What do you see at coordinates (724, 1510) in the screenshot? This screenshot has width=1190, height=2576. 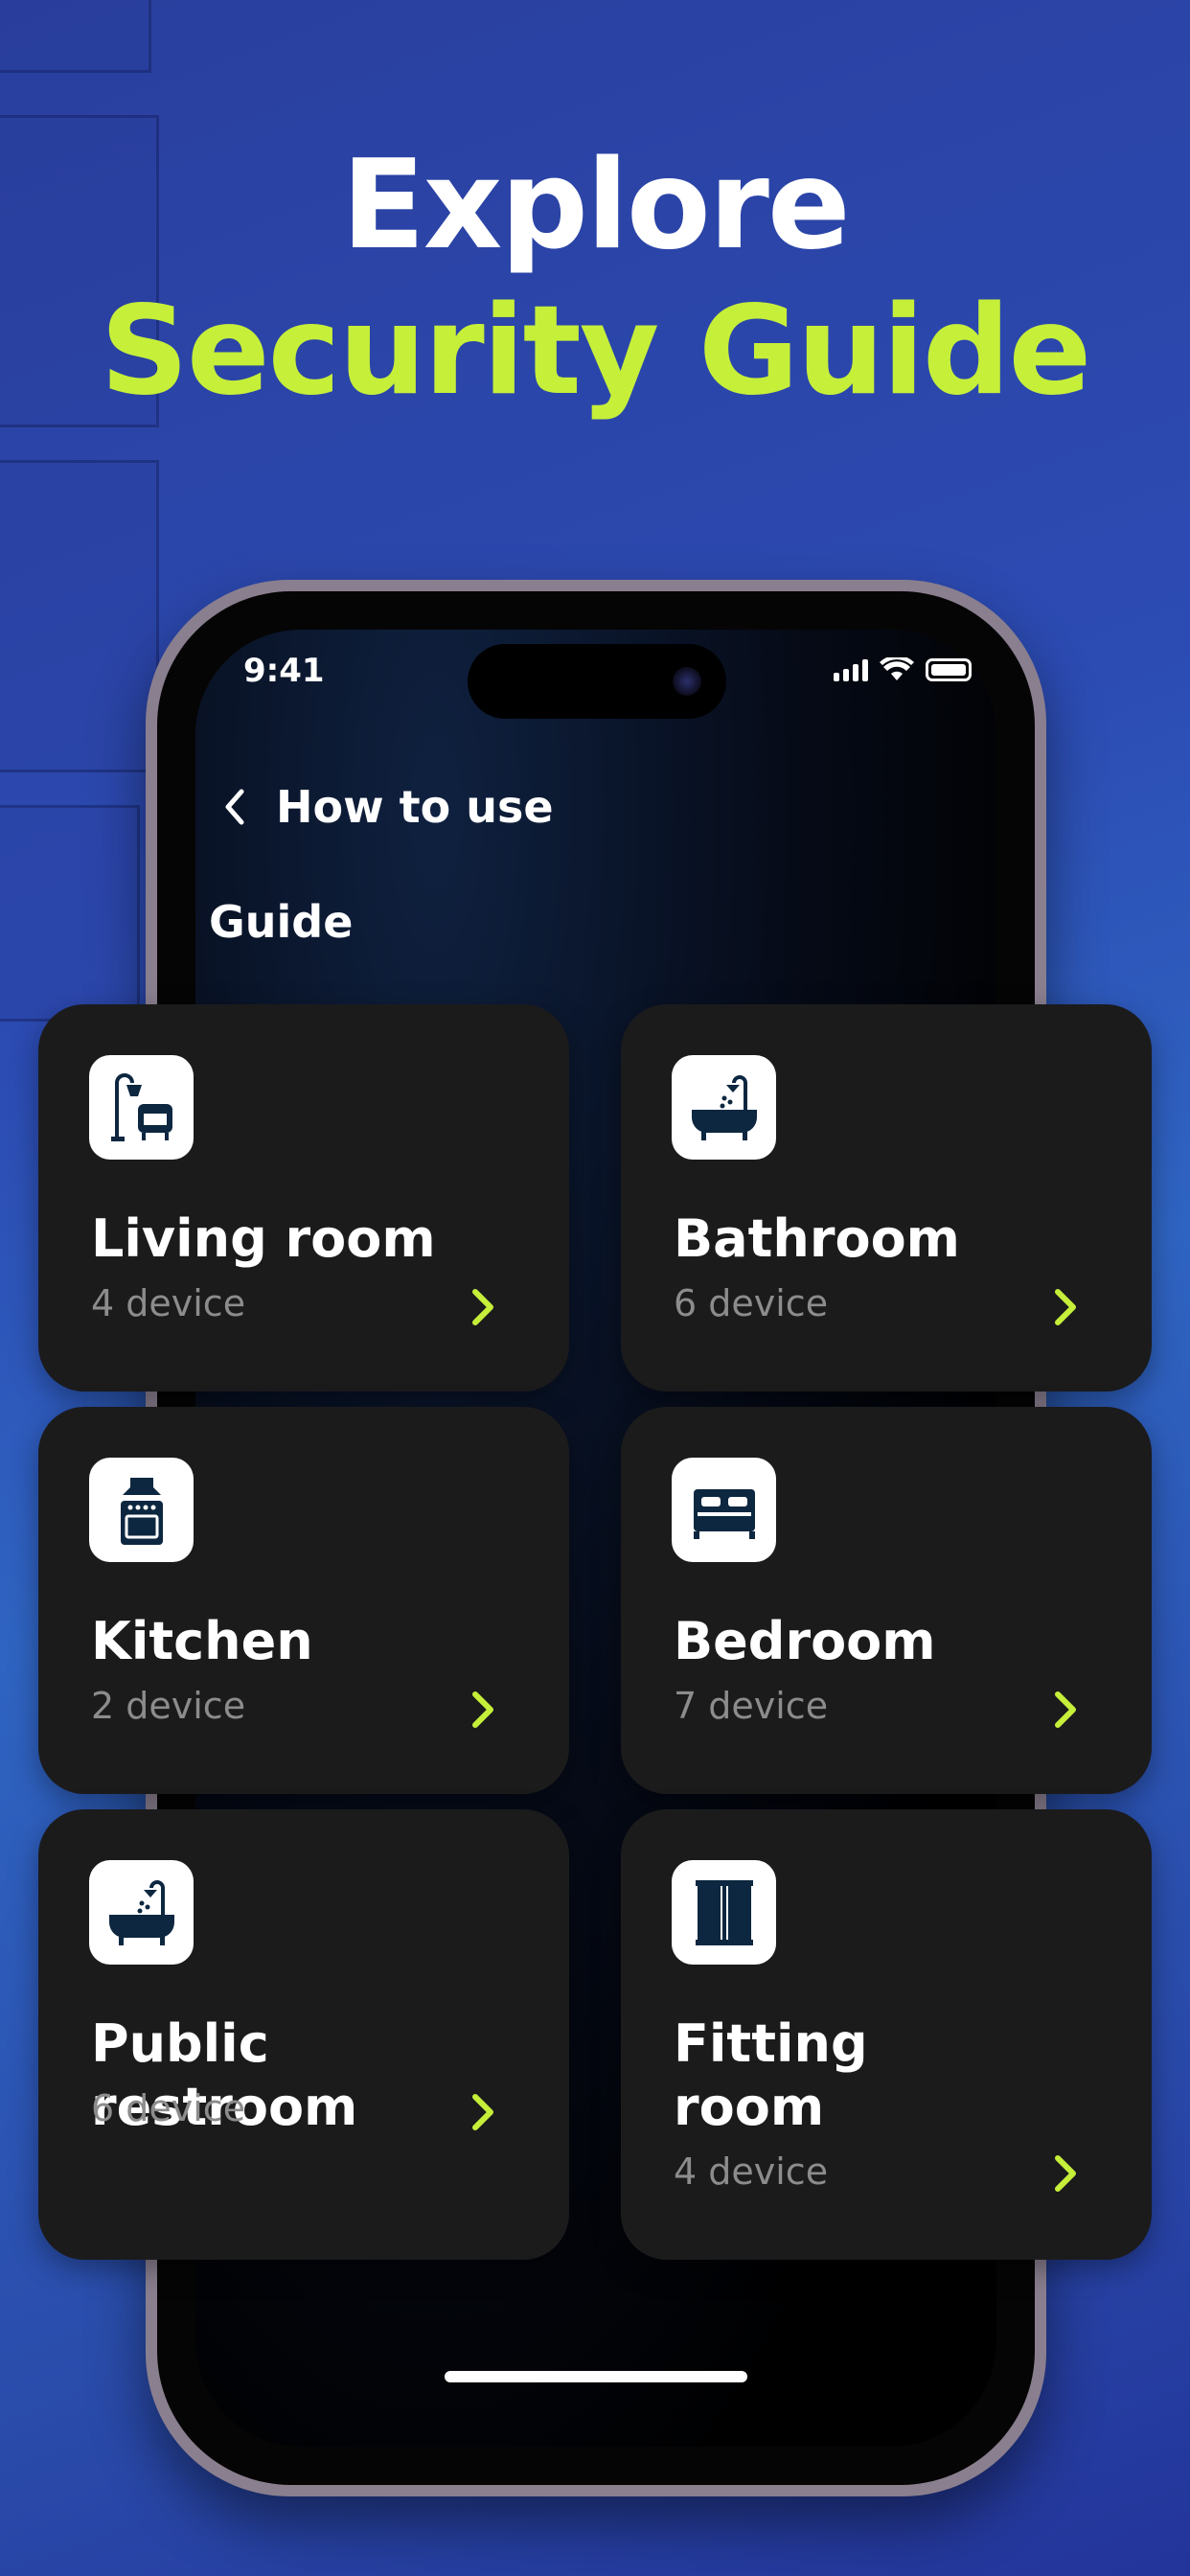 I see `bed-icon` at bounding box center [724, 1510].